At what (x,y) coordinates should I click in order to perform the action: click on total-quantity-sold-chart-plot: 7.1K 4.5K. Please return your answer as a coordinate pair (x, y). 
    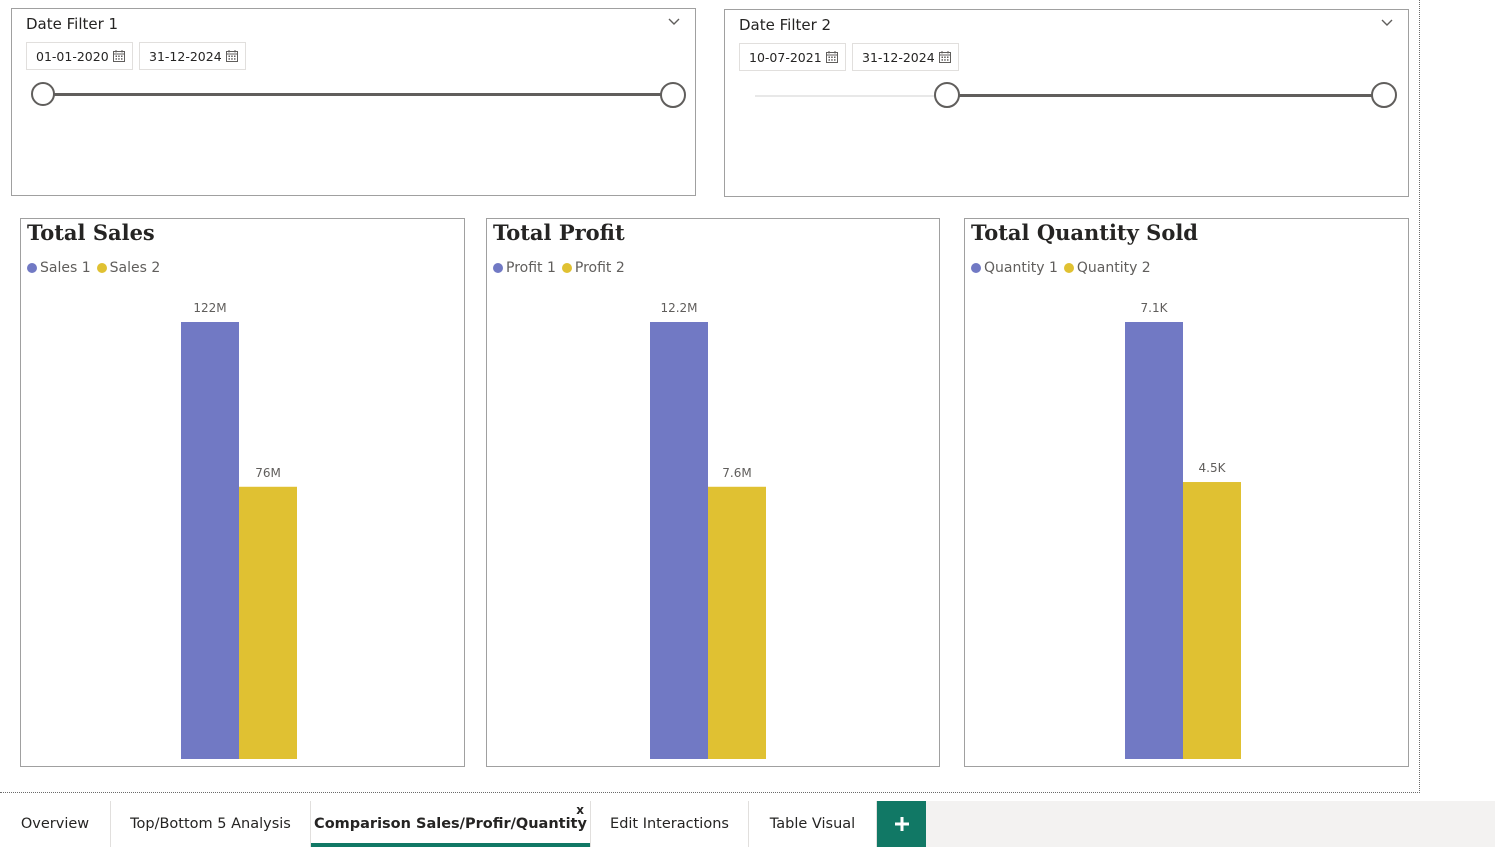
    Looking at the image, I should click on (1183, 530).